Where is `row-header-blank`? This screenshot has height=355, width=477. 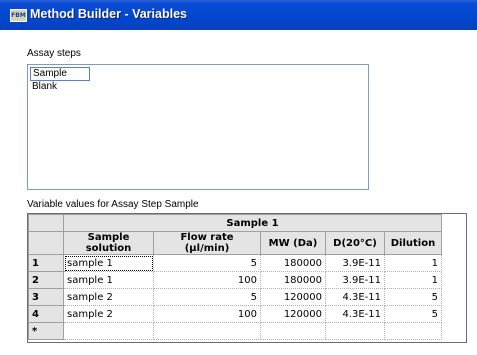 row-header-blank is located at coordinates (46, 243).